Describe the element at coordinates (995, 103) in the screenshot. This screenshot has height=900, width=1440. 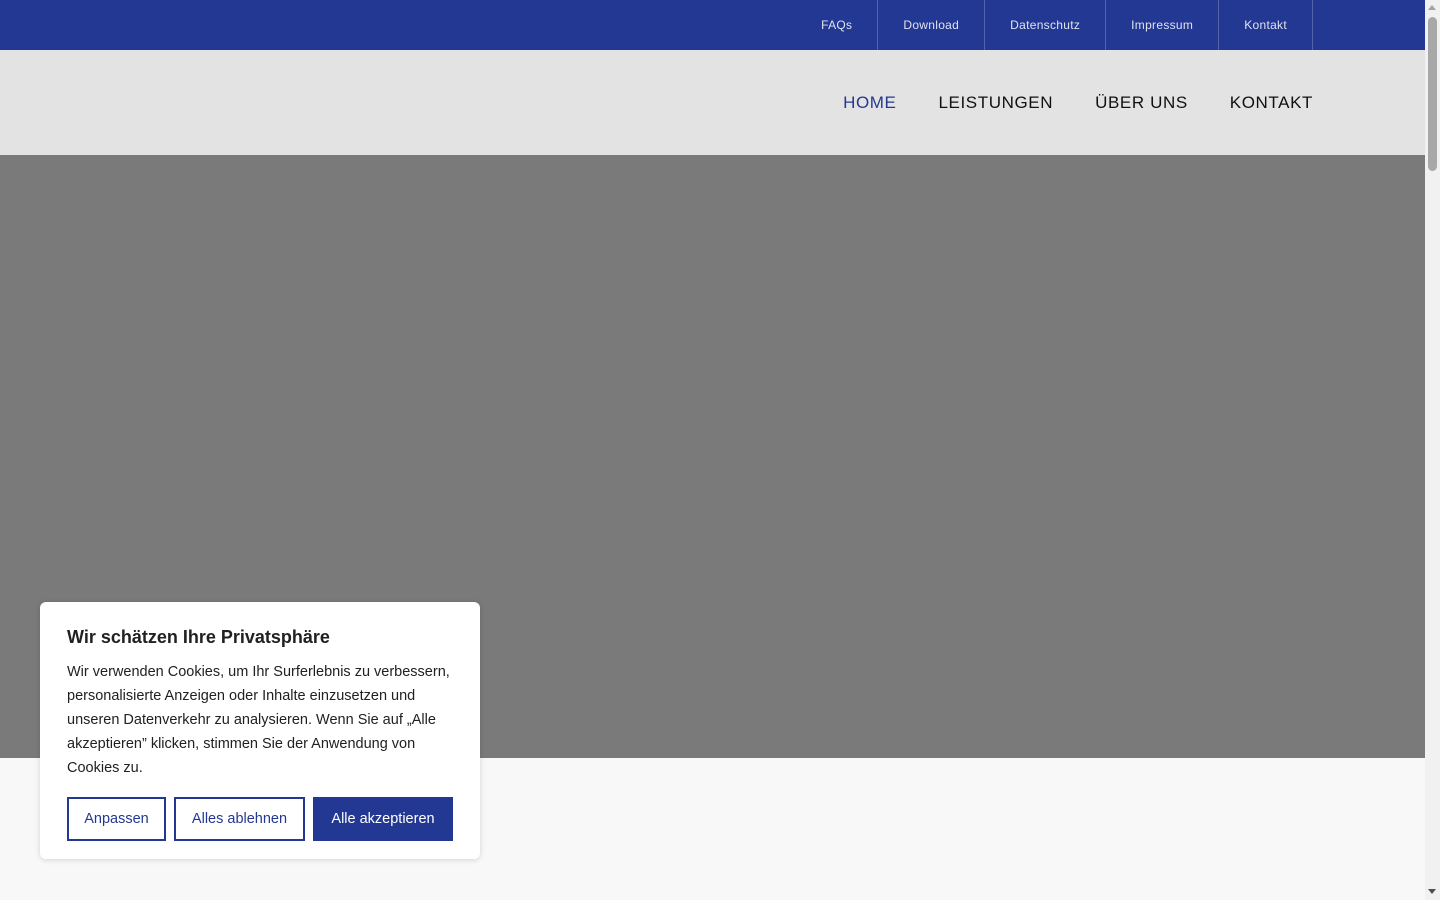
I see `nav-item-leistungen: LEISTUNGEN` at that location.